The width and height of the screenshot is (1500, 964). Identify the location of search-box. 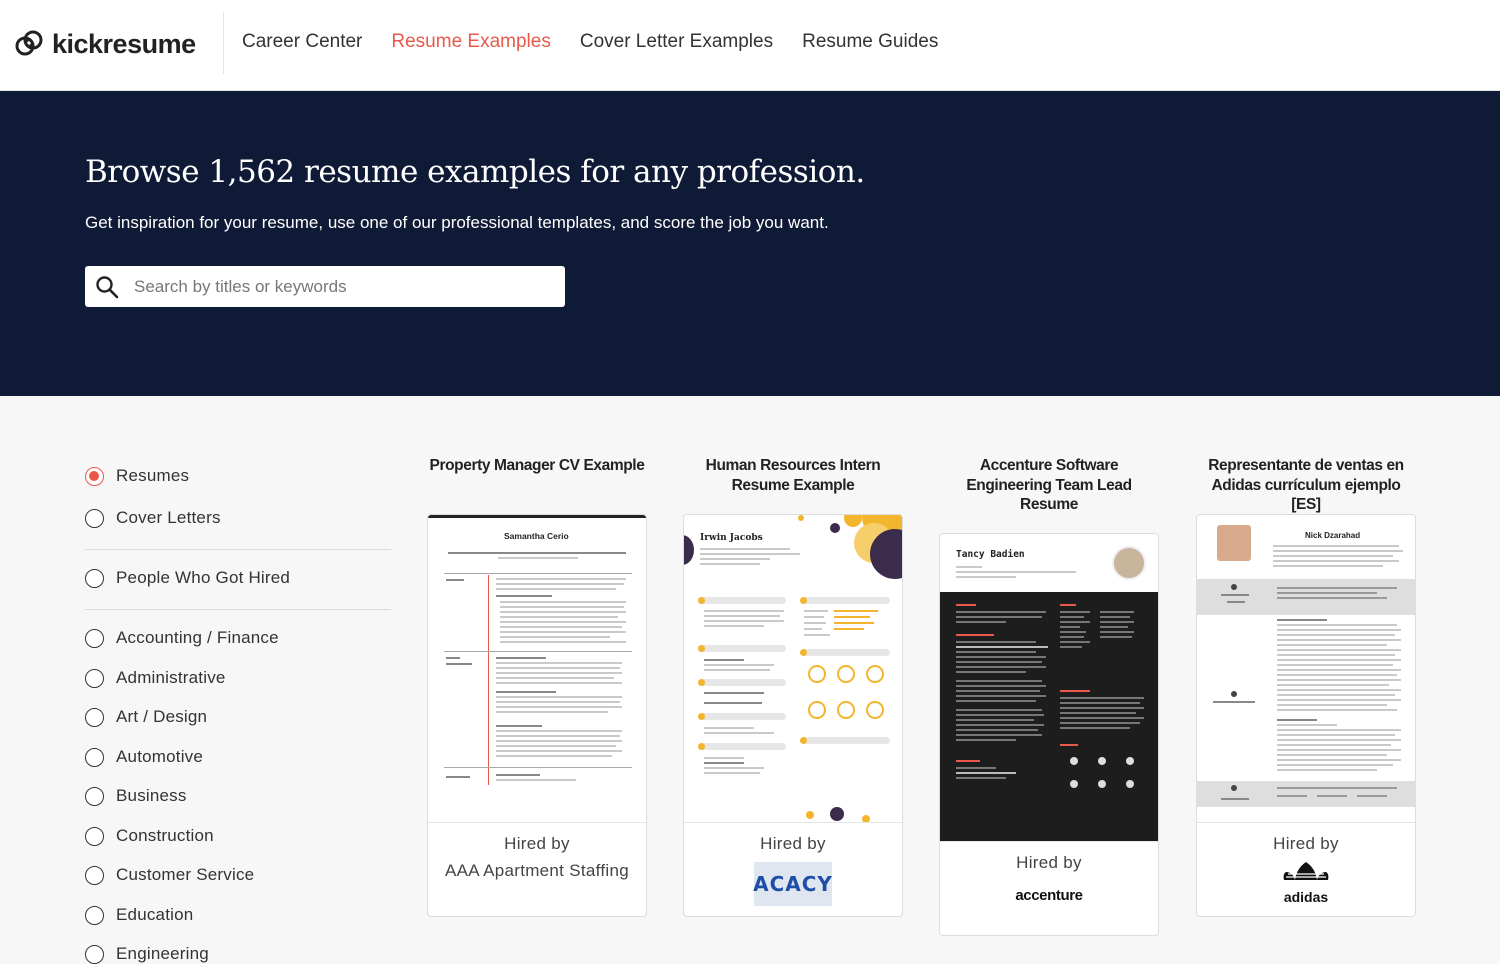
(325, 286).